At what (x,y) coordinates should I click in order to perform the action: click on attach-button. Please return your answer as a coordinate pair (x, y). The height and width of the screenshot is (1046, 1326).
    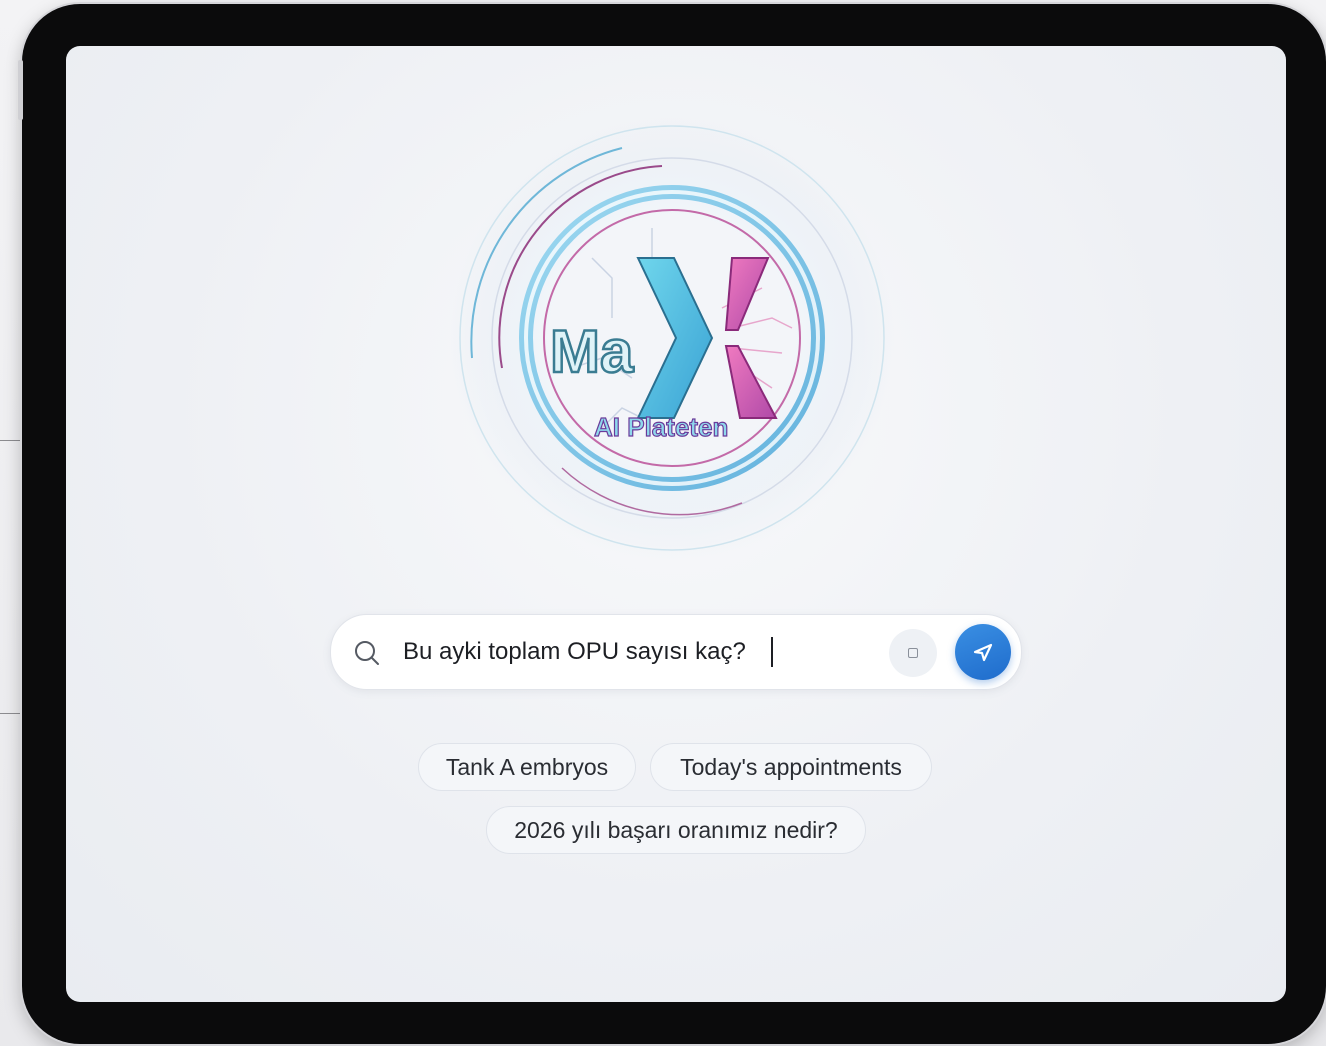
    Looking at the image, I should click on (913, 653).